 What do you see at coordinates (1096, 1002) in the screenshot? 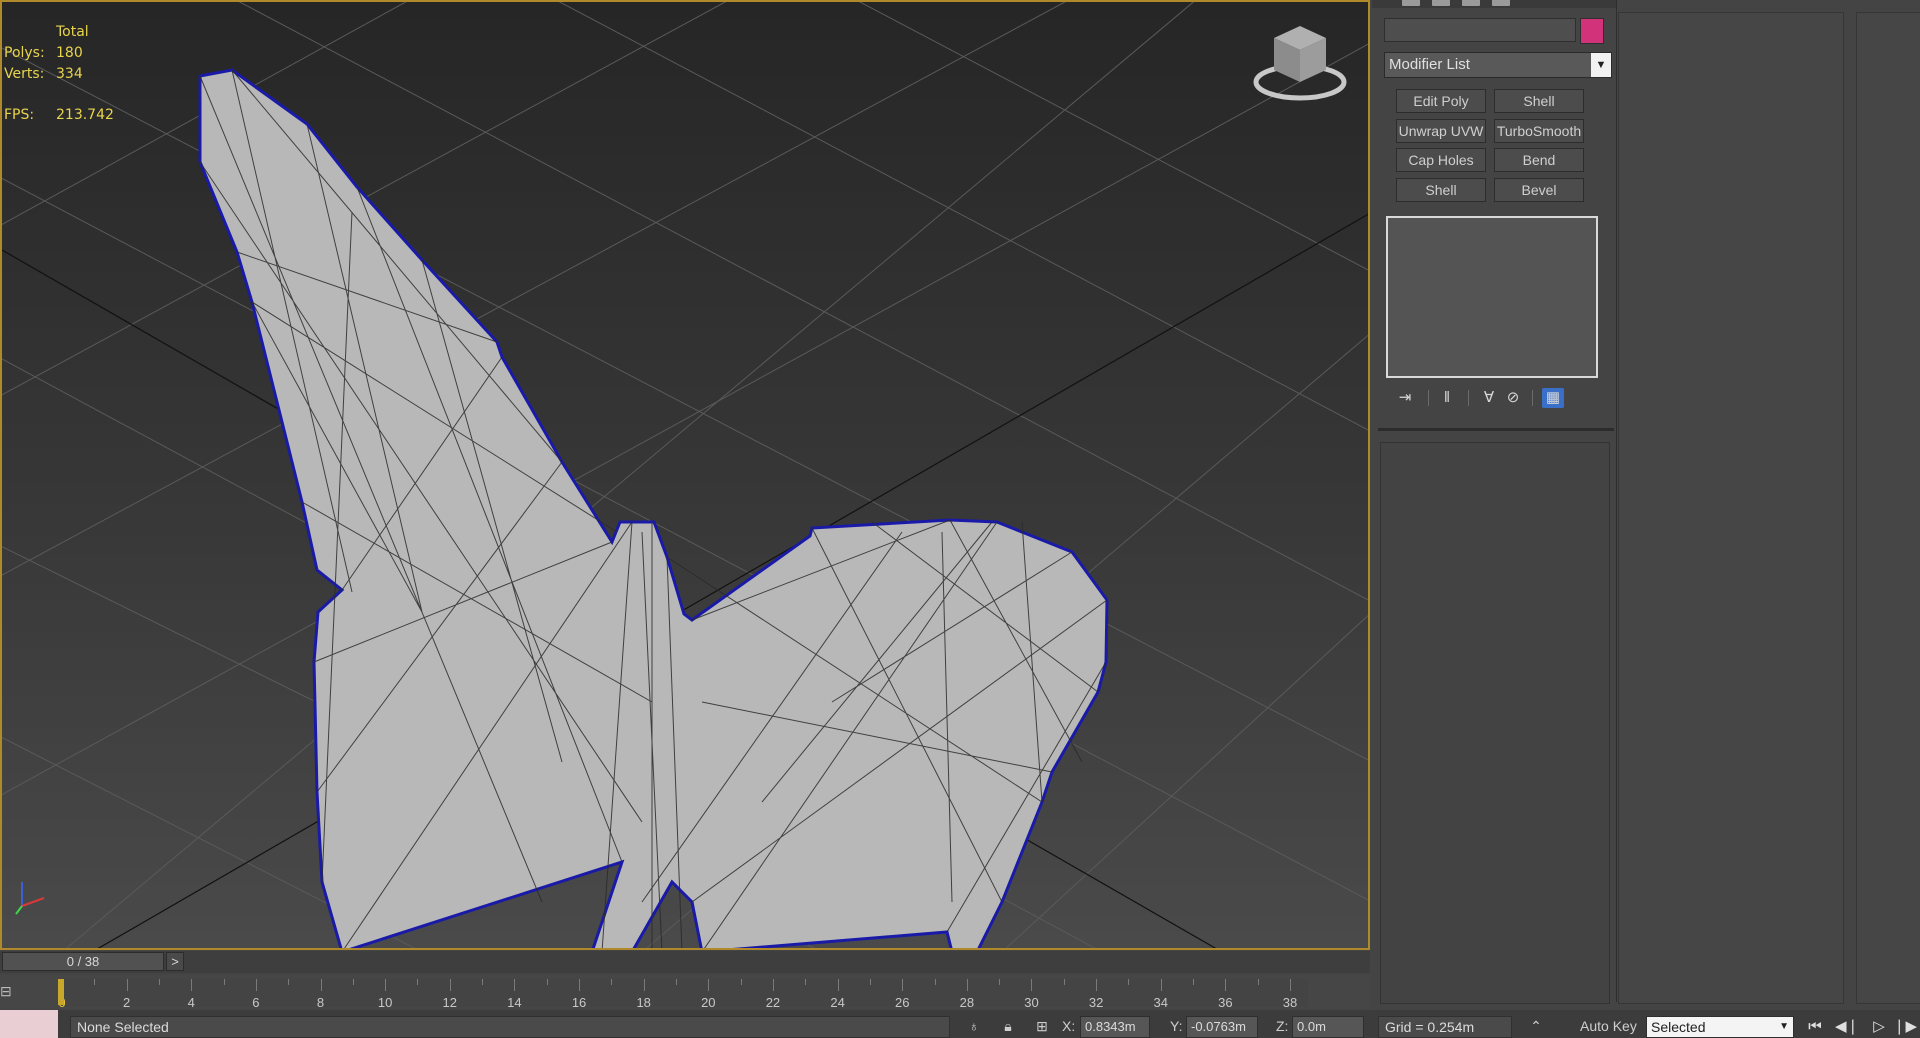
I see `frame-tick-label: 32` at bounding box center [1096, 1002].